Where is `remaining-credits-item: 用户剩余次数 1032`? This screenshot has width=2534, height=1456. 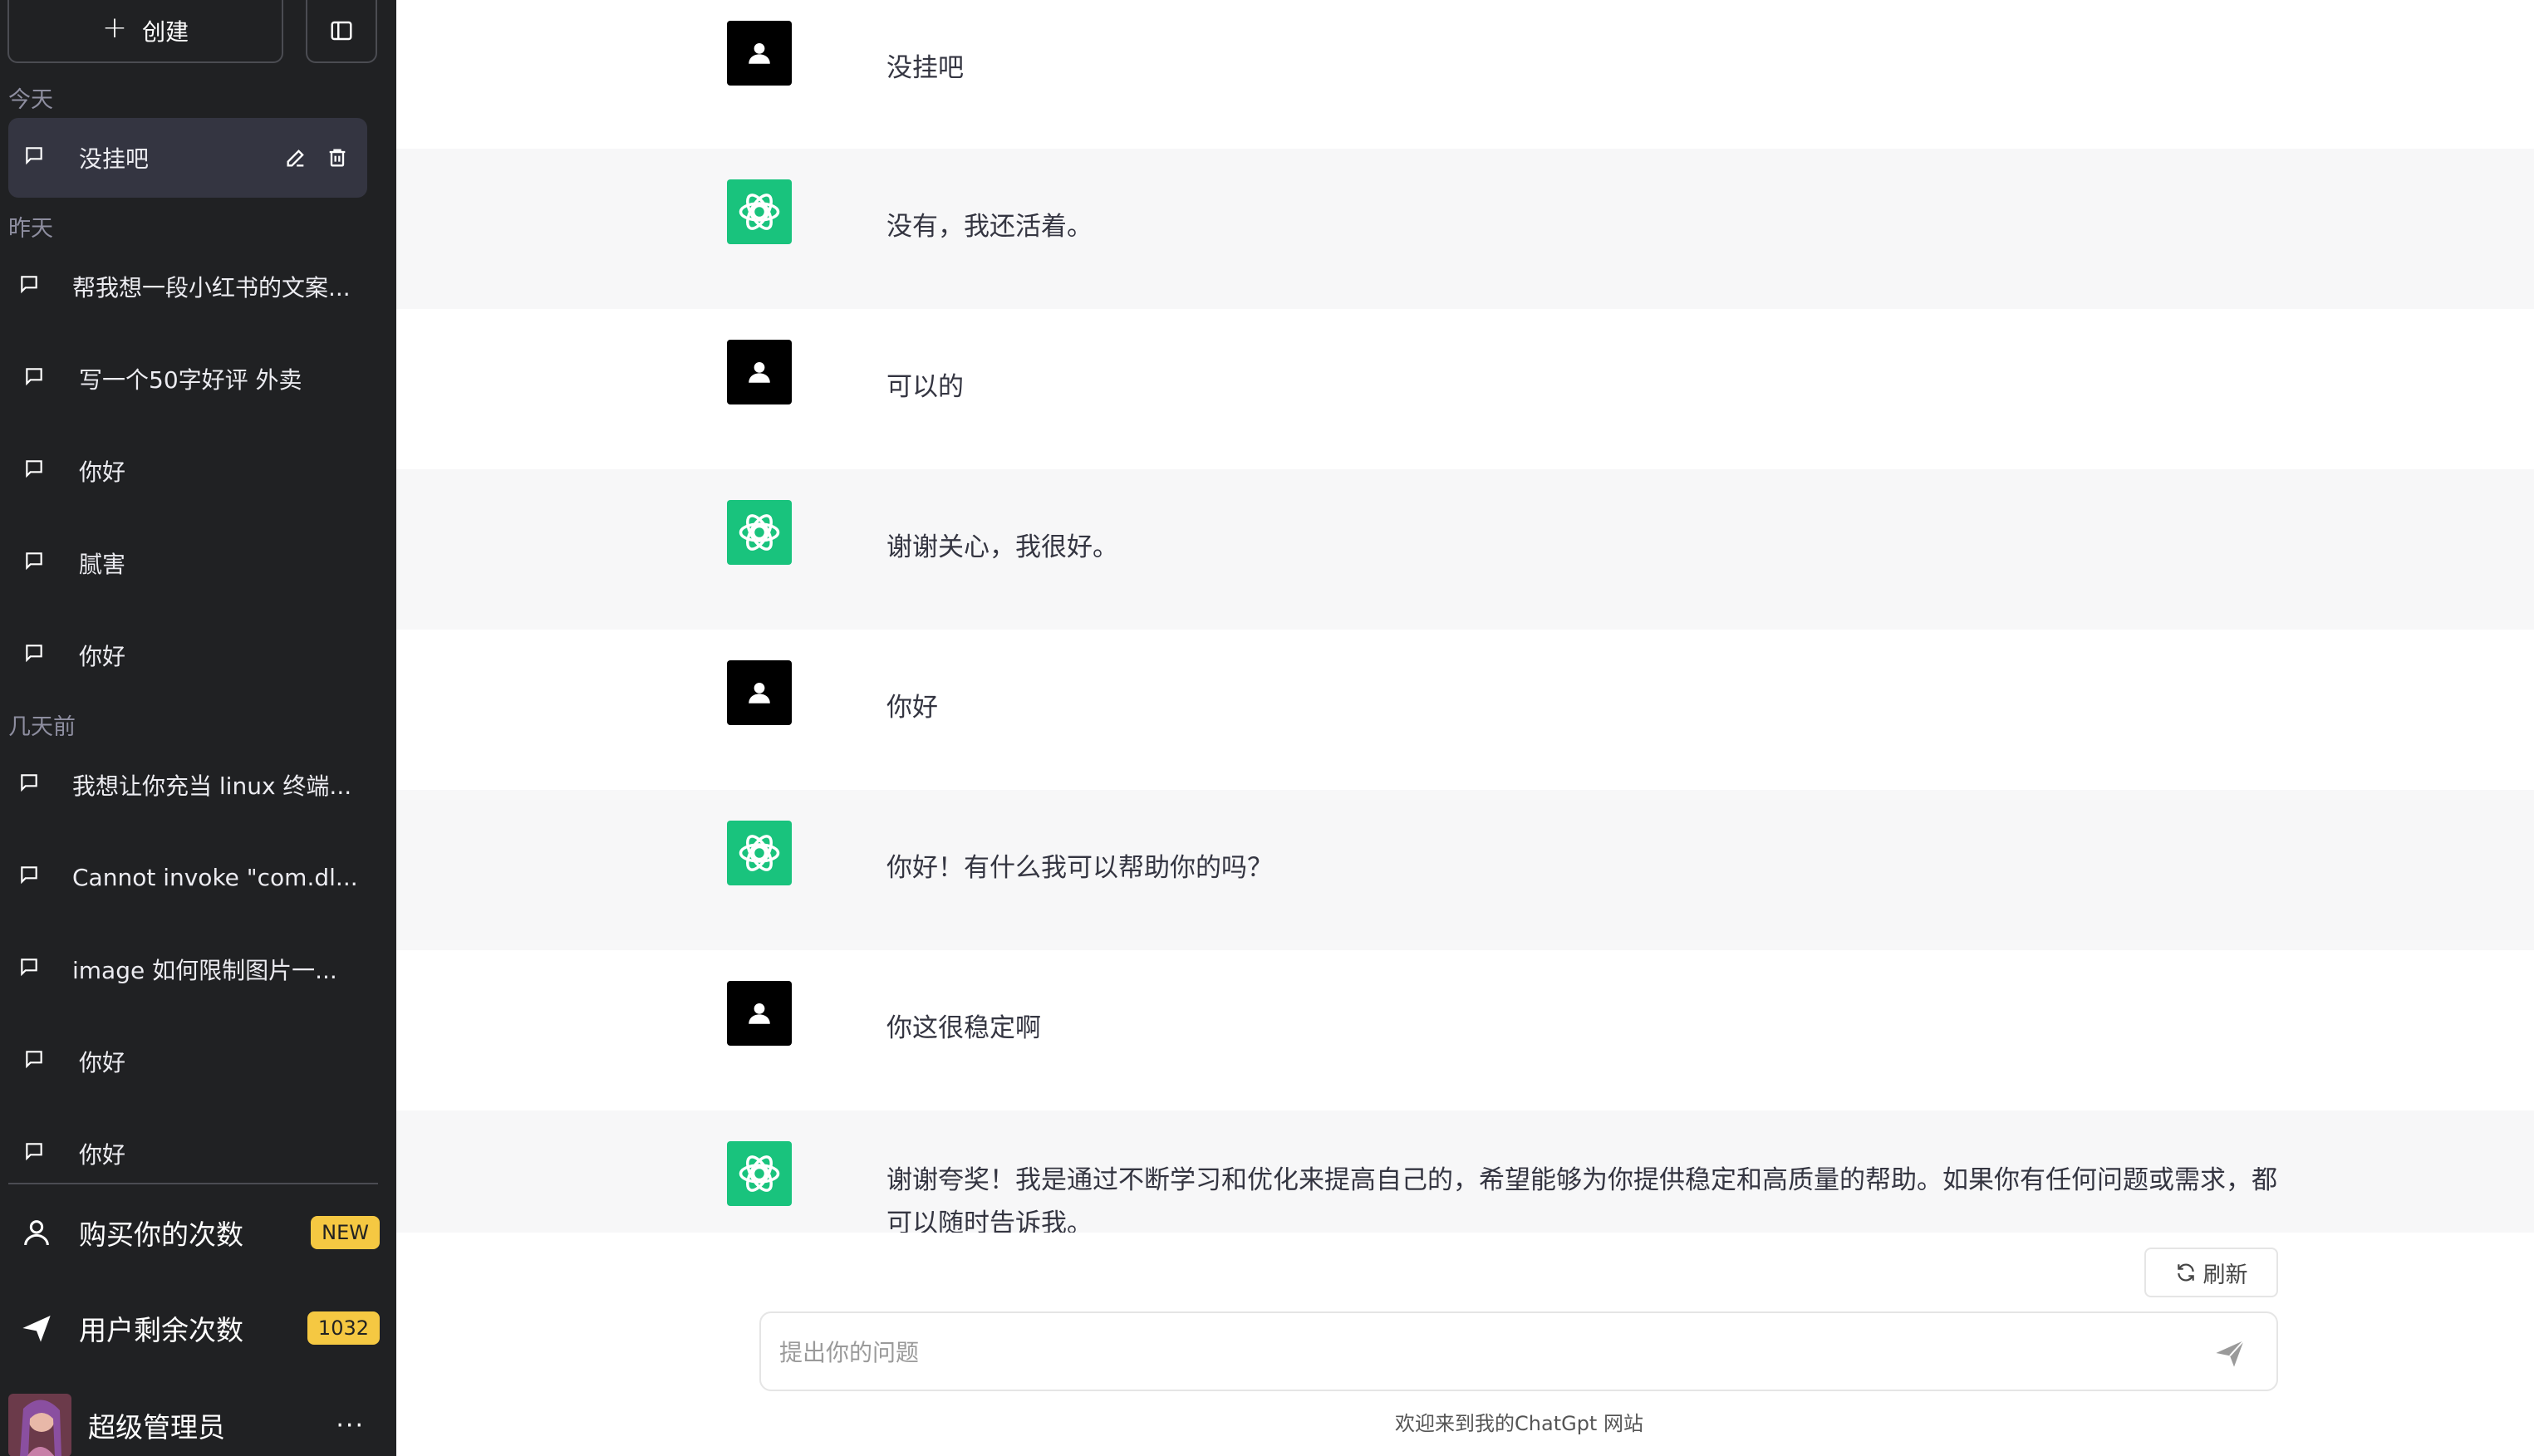 remaining-credits-item: 用户剩余次数 1032 is located at coordinates (198, 1328).